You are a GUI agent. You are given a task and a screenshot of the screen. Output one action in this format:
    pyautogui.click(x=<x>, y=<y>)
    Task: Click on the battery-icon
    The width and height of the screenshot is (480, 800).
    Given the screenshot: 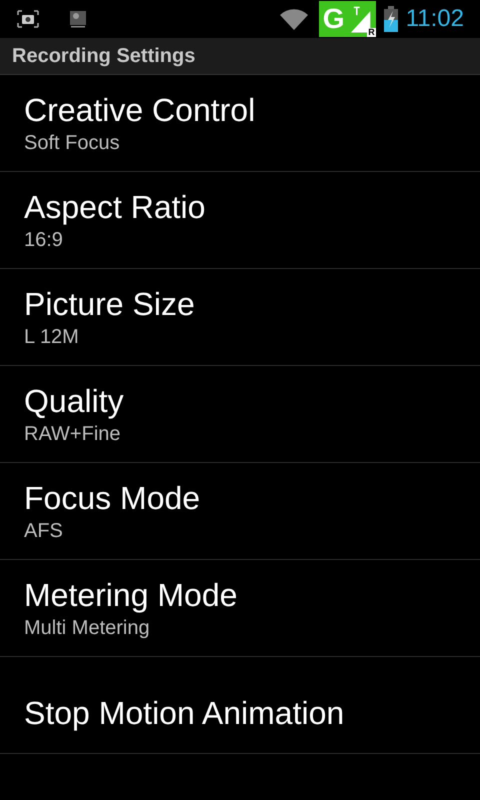 What is the action you would take?
    pyautogui.click(x=391, y=19)
    